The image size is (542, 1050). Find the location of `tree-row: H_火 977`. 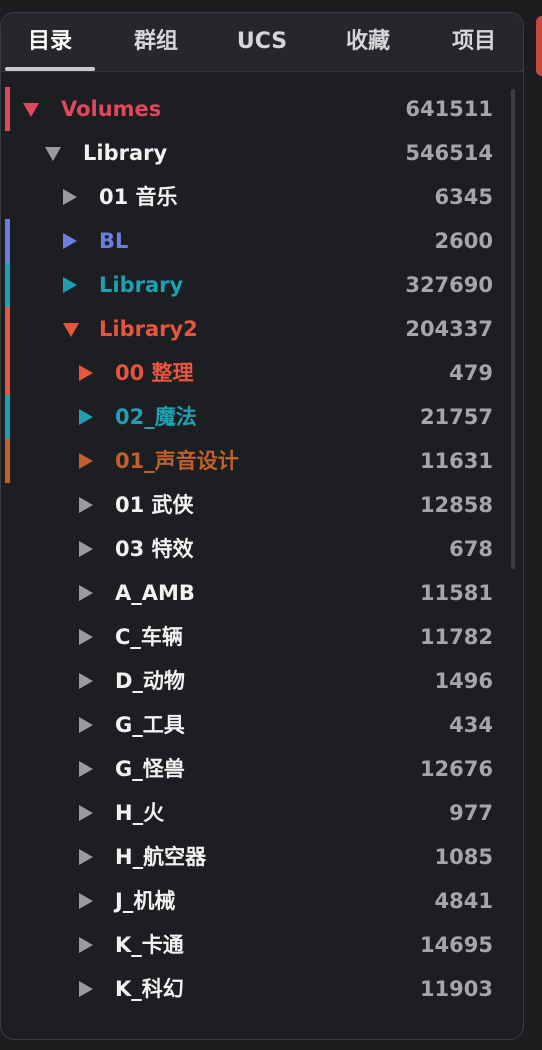

tree-row: H_火 977 is located at coordinates (262, 813).